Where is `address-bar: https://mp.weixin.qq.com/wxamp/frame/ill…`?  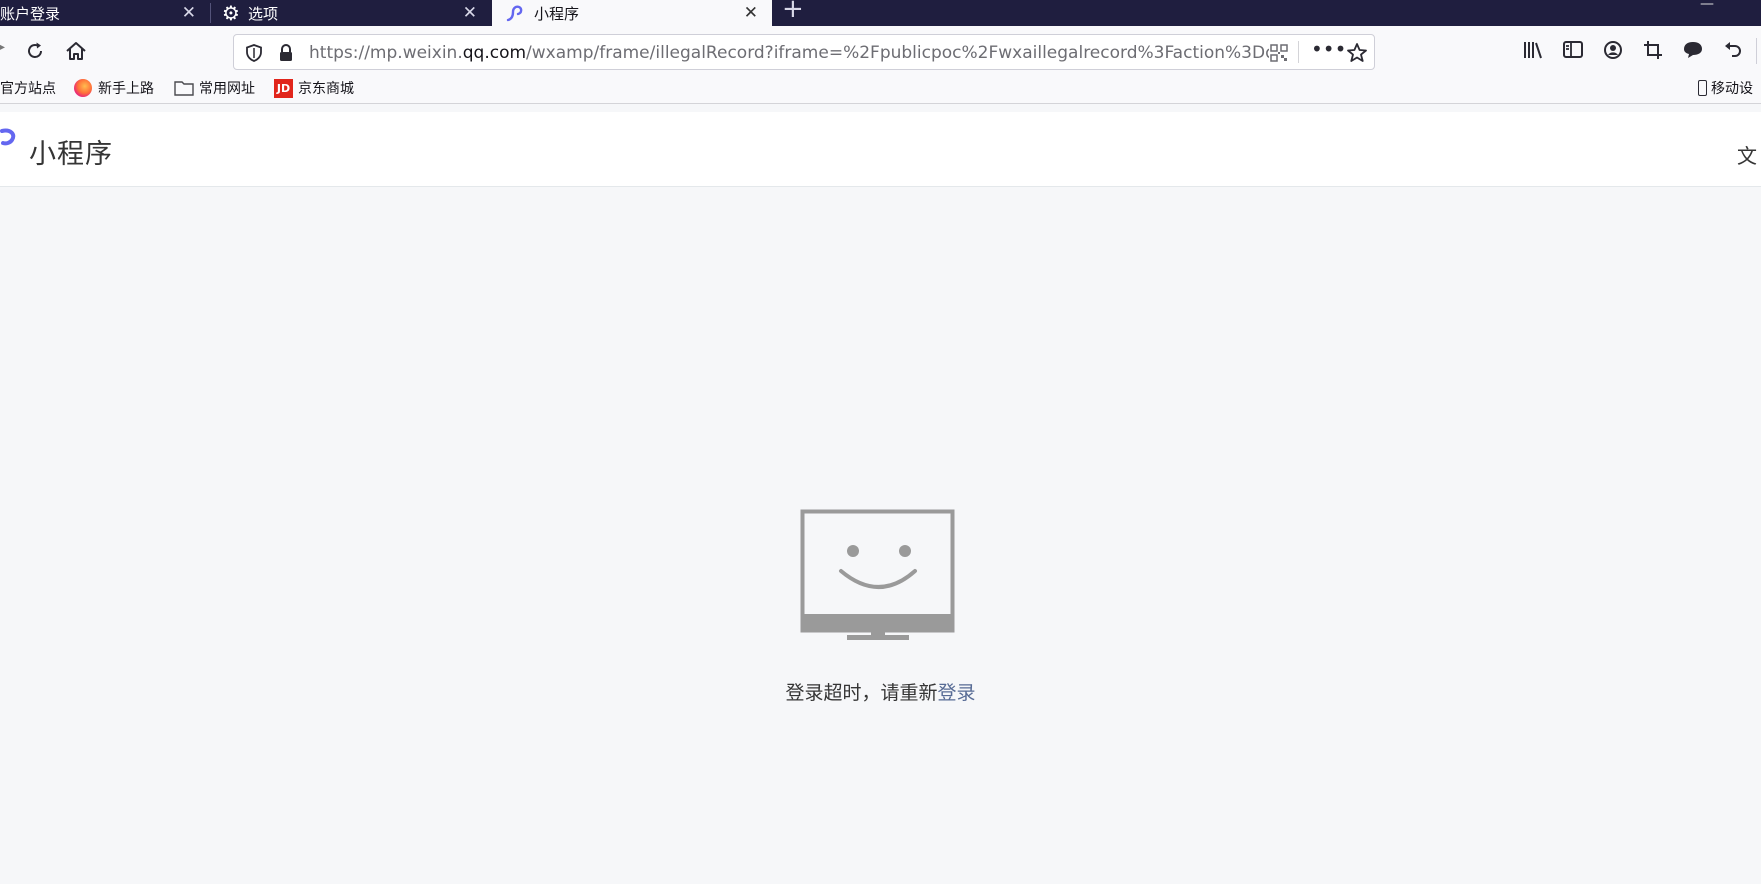
address-bar: https://mp.weixin.qq.com/wxamp/frame/ill… is located at coordinates (804, 52).